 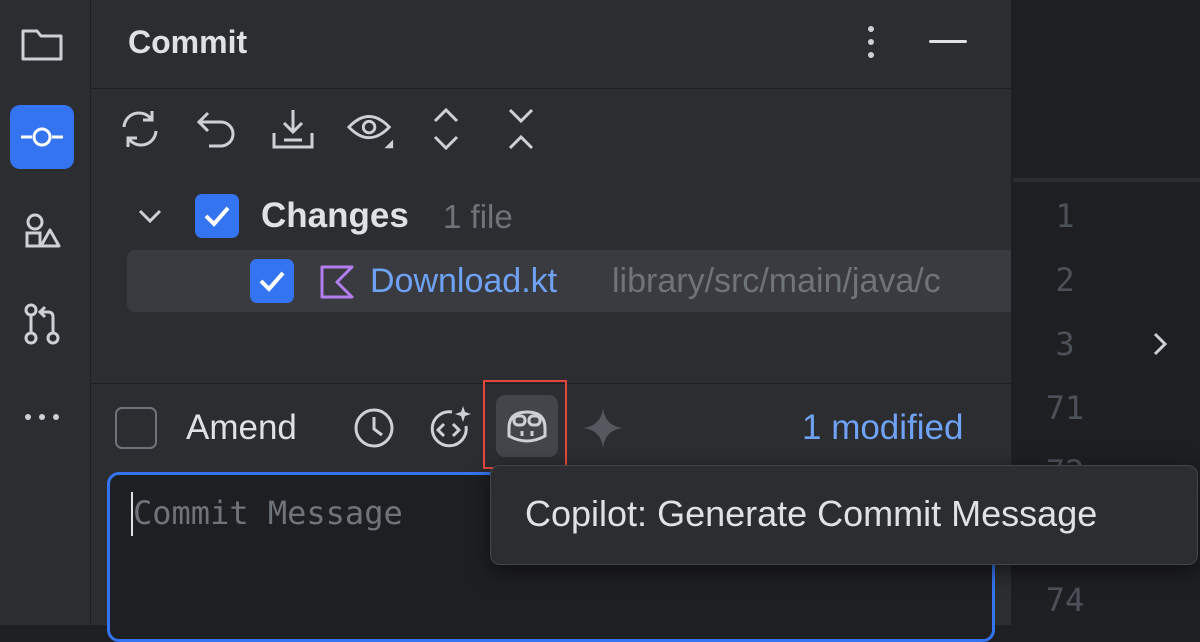 What do you see at coordinates (1065, 280) in the screenshot?
I see `line-number: 2` at bounding box center [1065, 280].